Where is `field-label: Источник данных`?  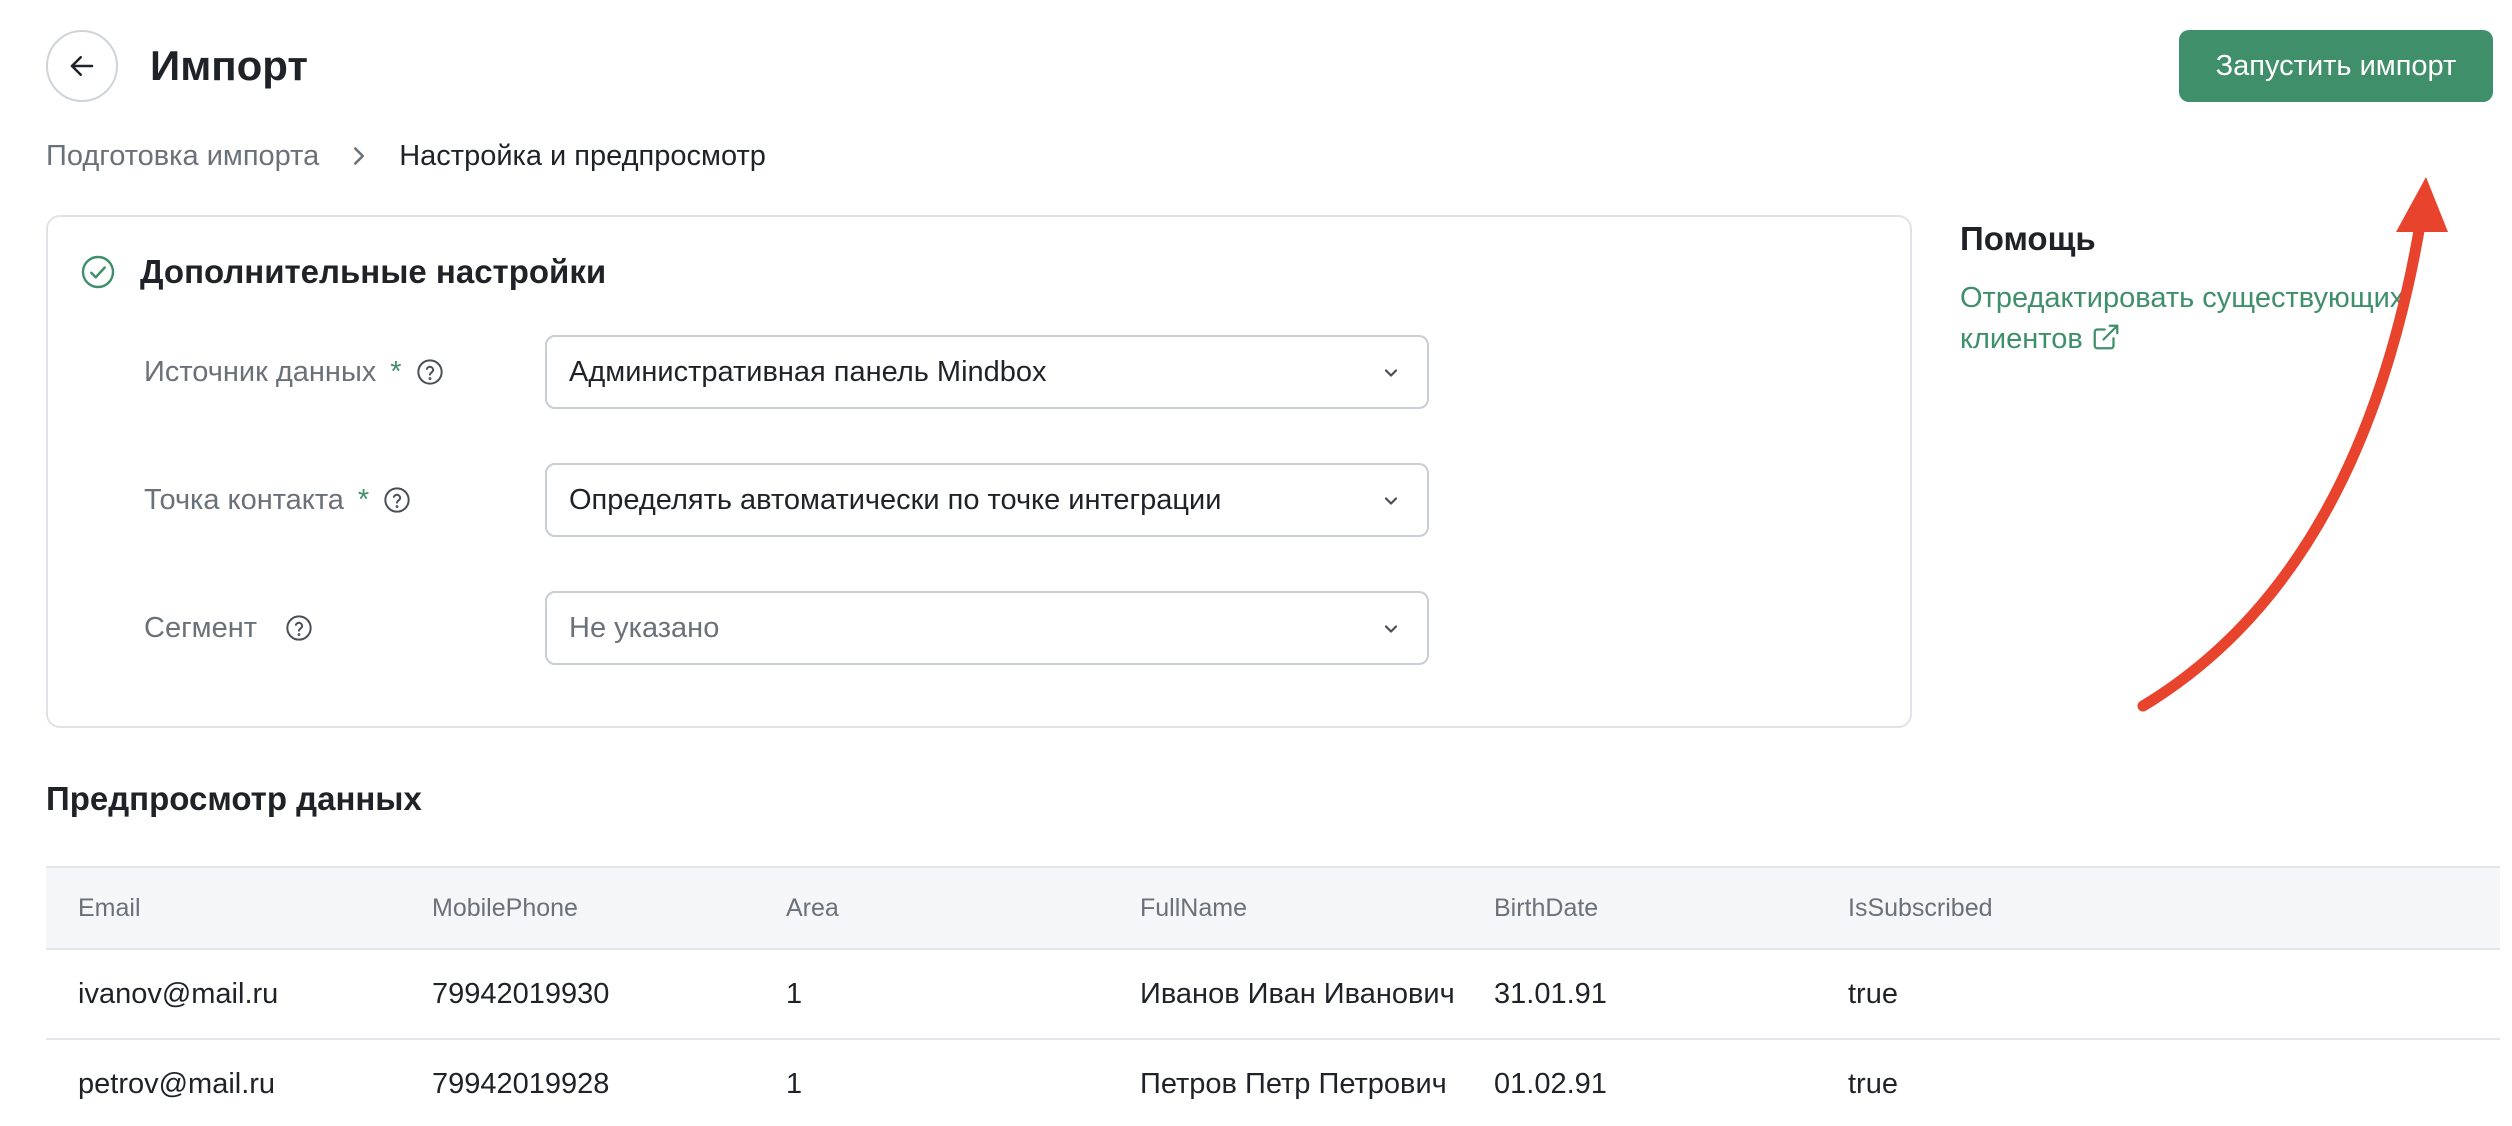 field-label: Источник данных is located at coordinates (260, 371).